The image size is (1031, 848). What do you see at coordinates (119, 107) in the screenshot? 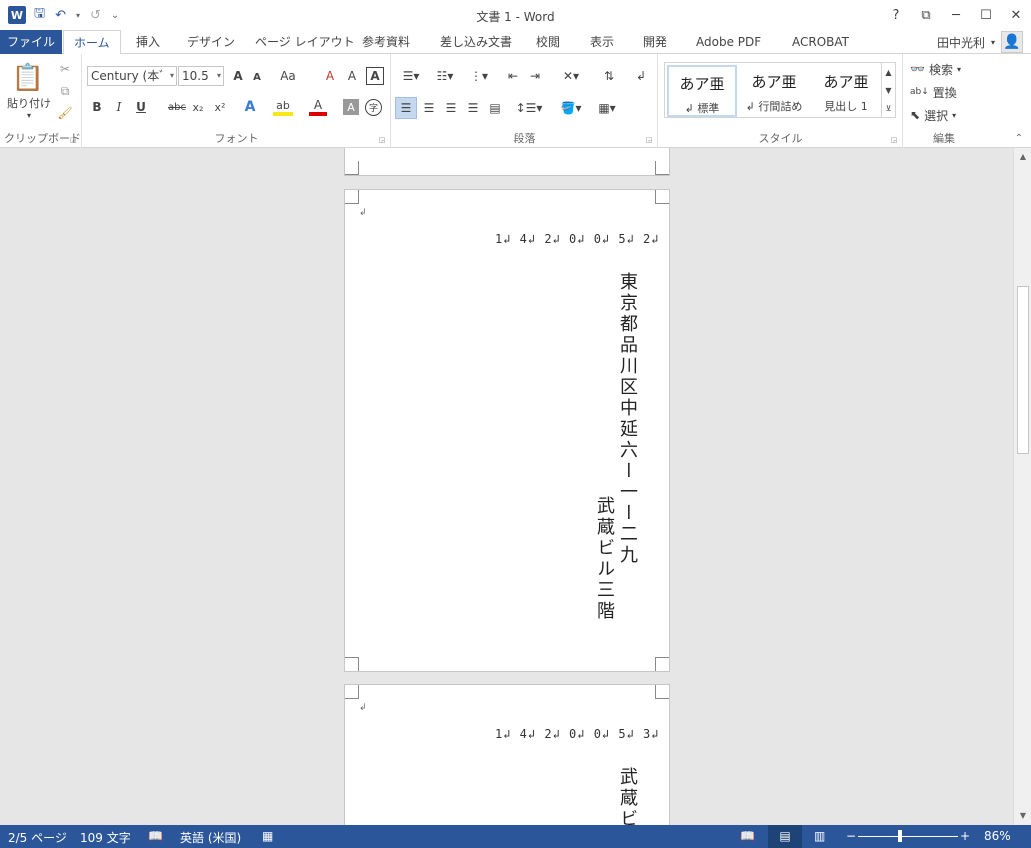
I see `italic-button: I` at bounding box center [119, 107].